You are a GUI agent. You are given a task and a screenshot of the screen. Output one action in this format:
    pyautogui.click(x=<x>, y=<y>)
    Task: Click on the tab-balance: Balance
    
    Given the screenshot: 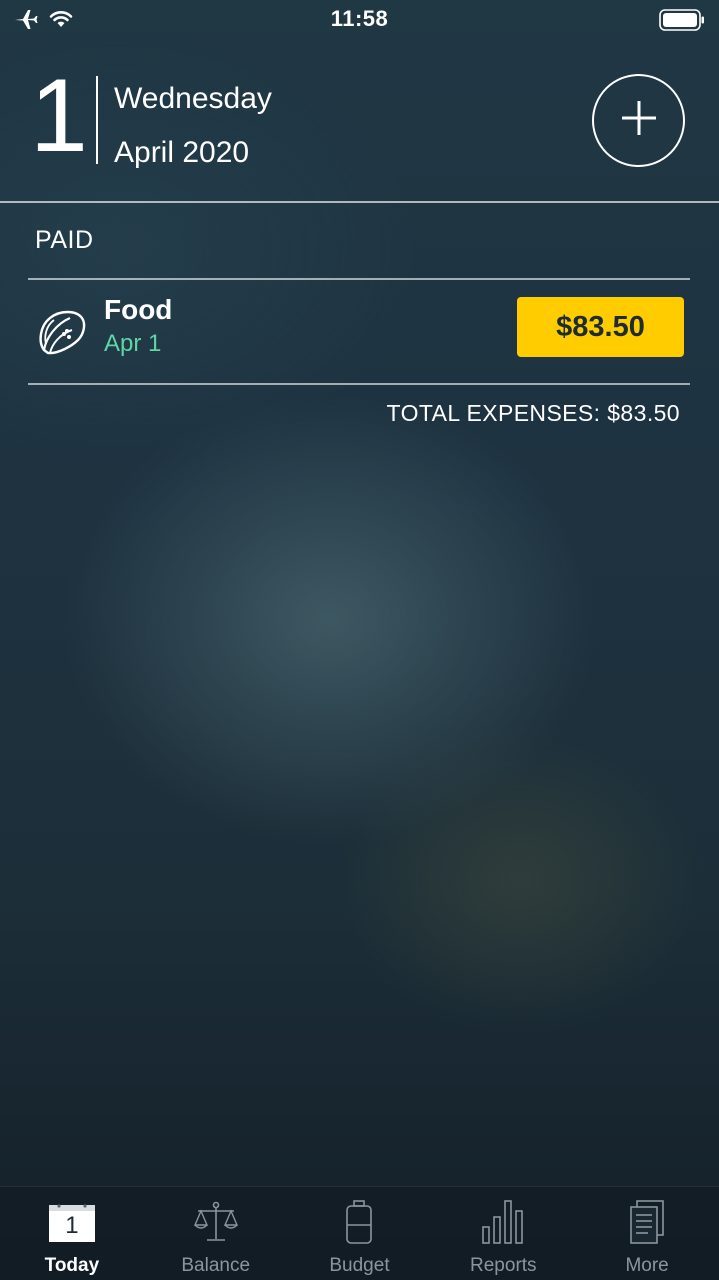 What is the action you would take?
    pyautogui.click(x=216, y=1233)
    